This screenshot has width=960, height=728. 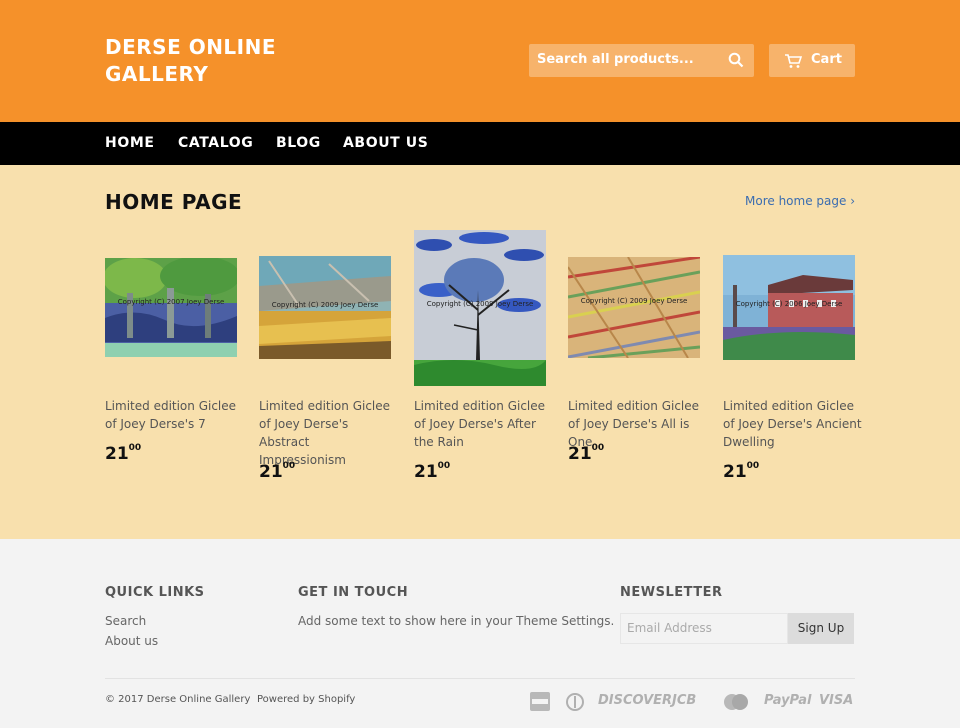 I want to click on site-logo: DERSE ONLINE GALLERY, so click(x=205, y=61).